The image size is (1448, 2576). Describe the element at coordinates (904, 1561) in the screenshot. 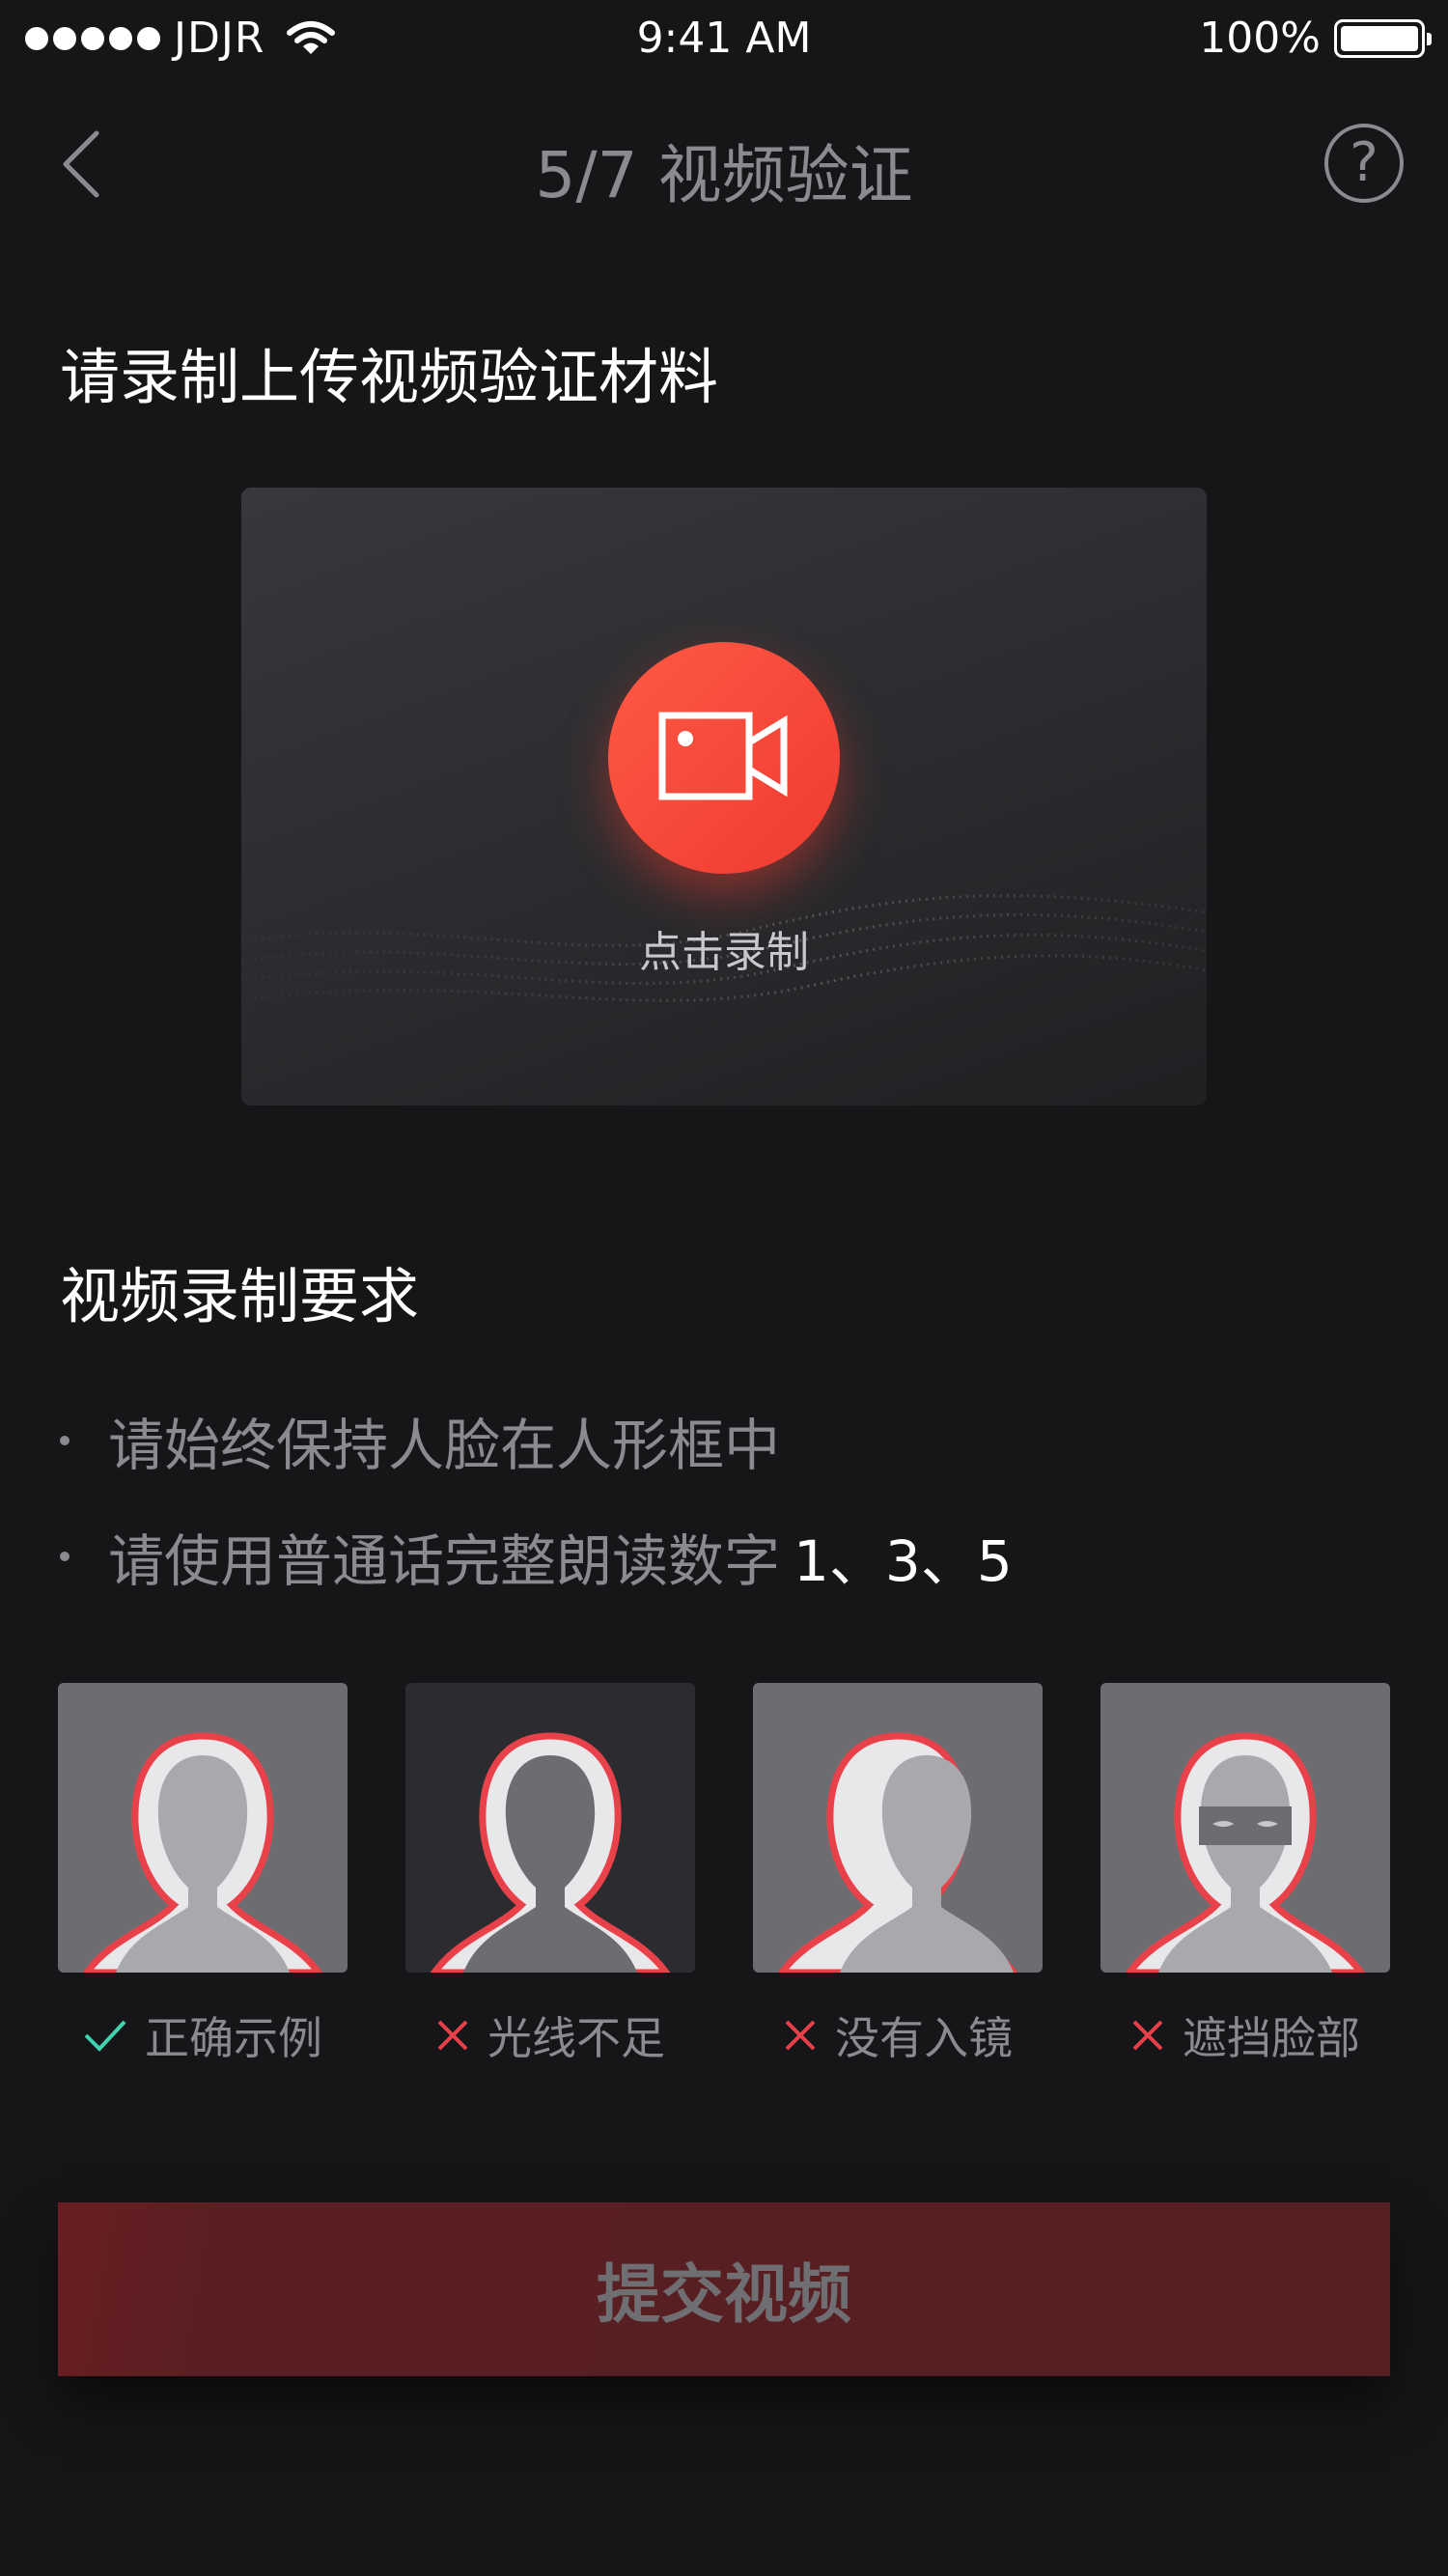

I see `requirement-numbers: 1、3、5` at that location.